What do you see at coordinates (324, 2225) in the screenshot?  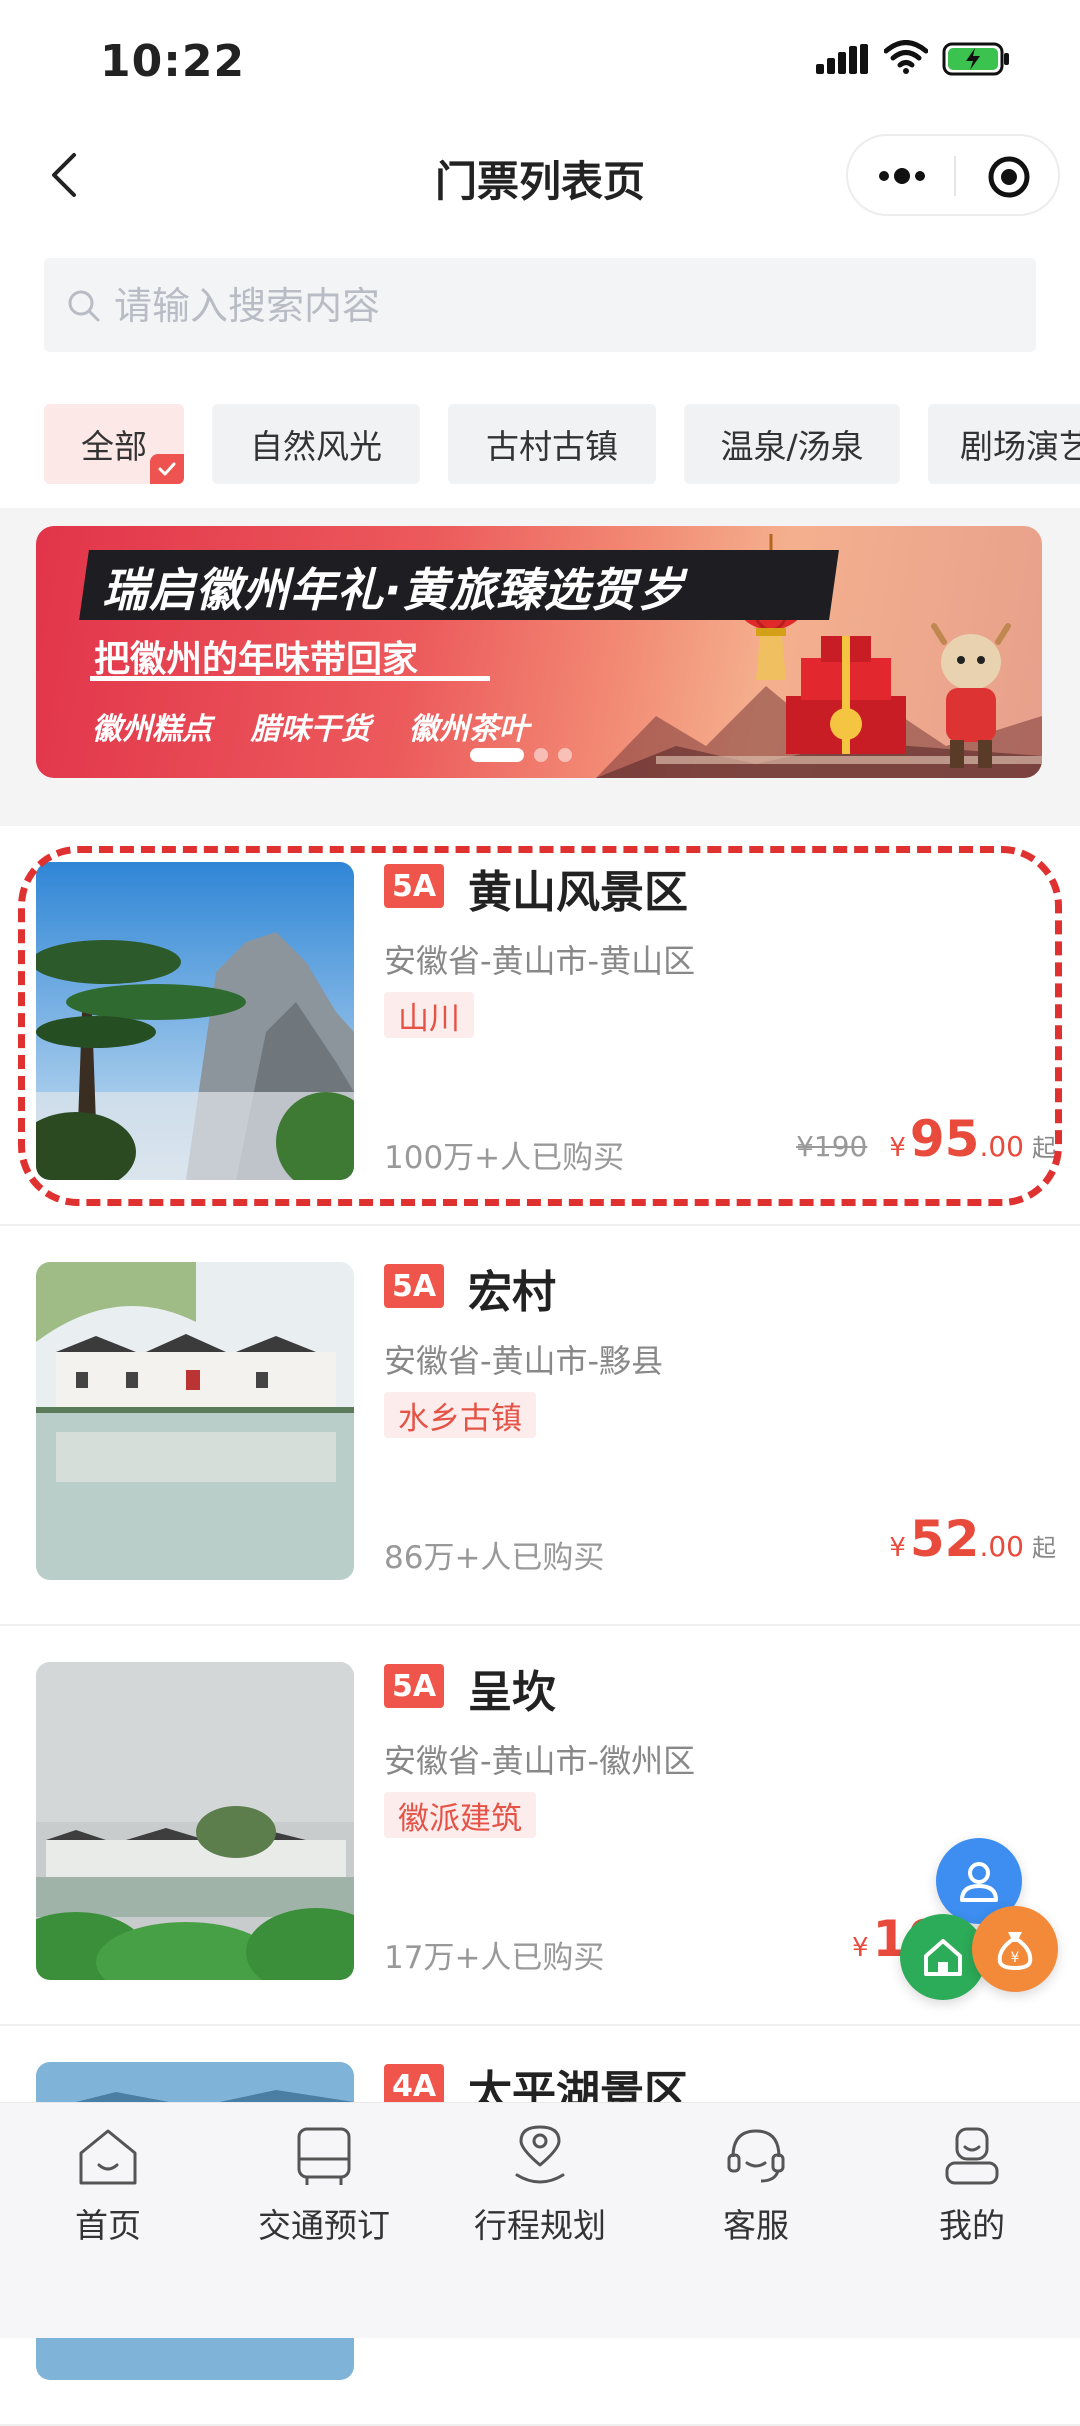 I see `tab-label: 交通预订` at bounding box center [324, 2225].